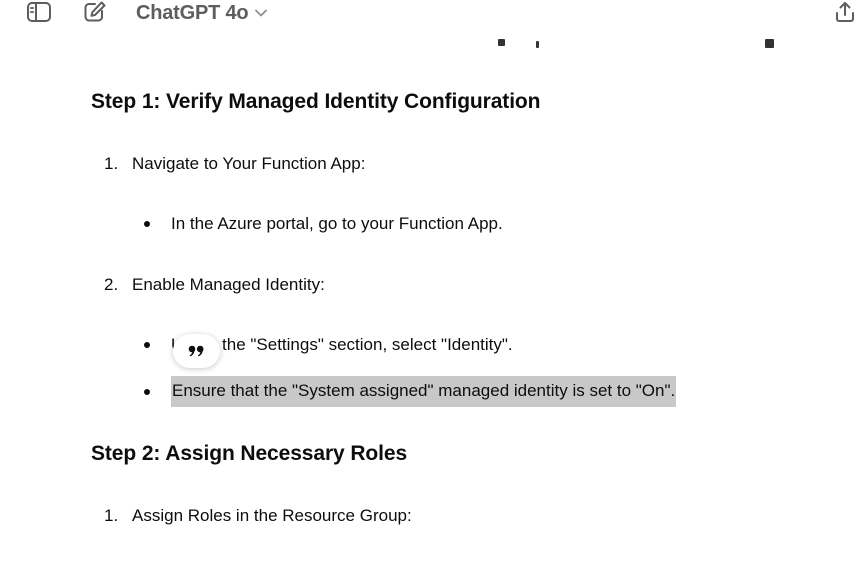 The height and width of the screenshot is (564, 854). What do you see at coordinates (249, 453) in the screenshot?
I see `step2-heading: Step 2: Assign Necessary Roles` at bounding box center [249, 453].